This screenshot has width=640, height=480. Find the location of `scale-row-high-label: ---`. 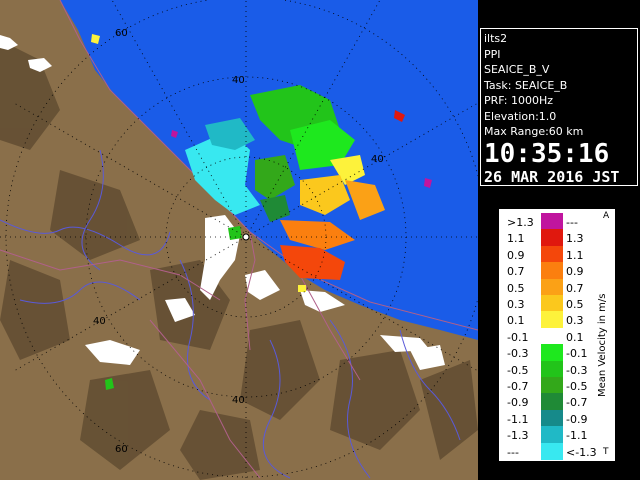

scale-row-high-label: --- is located at coordinates (572, 222).